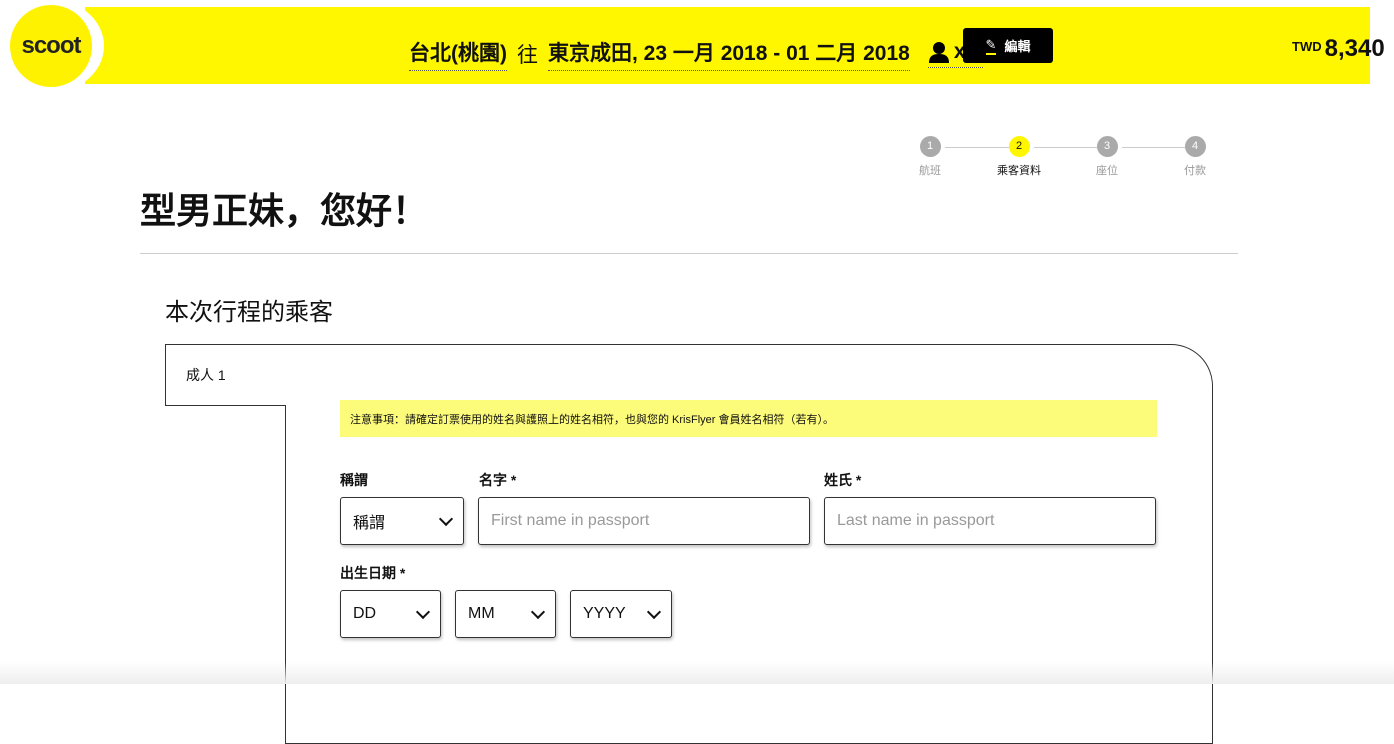 This screenshot has height=744, width=1394. Describe the element at coordinates (498, 480) in the screenshot. I see `first-name-label: 名字 *` at that location.